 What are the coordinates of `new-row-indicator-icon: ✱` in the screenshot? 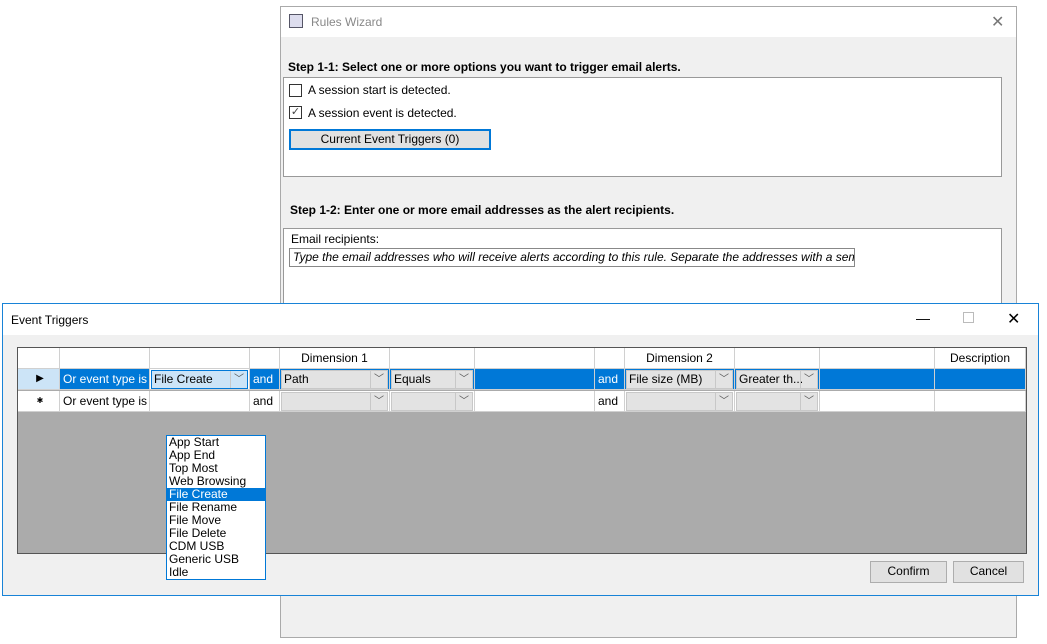 It's located at (39, 401).